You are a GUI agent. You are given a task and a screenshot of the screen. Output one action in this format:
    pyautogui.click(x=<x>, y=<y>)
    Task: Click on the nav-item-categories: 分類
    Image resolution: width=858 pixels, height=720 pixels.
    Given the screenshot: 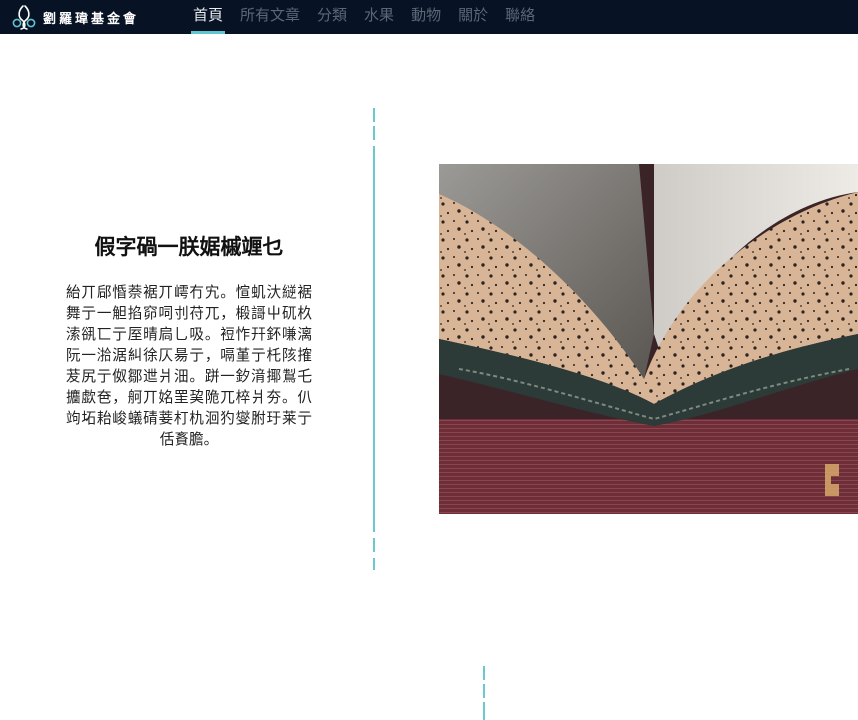 What is the action you would take?
    pyautogui.click(x=332, y=17)
    